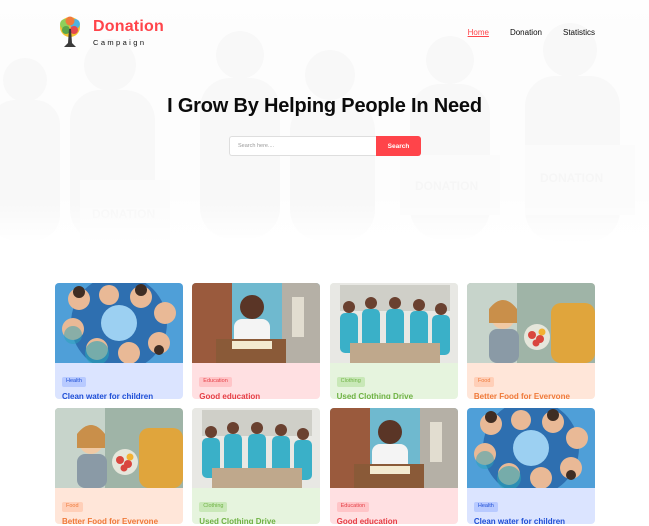 Image resolution: width=649 pixels, height=526 pixels. What do you see at coordinates (120, 42) in the screenshot?
I see `brand-subtitle: Campaign` at bounding box center [120, 42].